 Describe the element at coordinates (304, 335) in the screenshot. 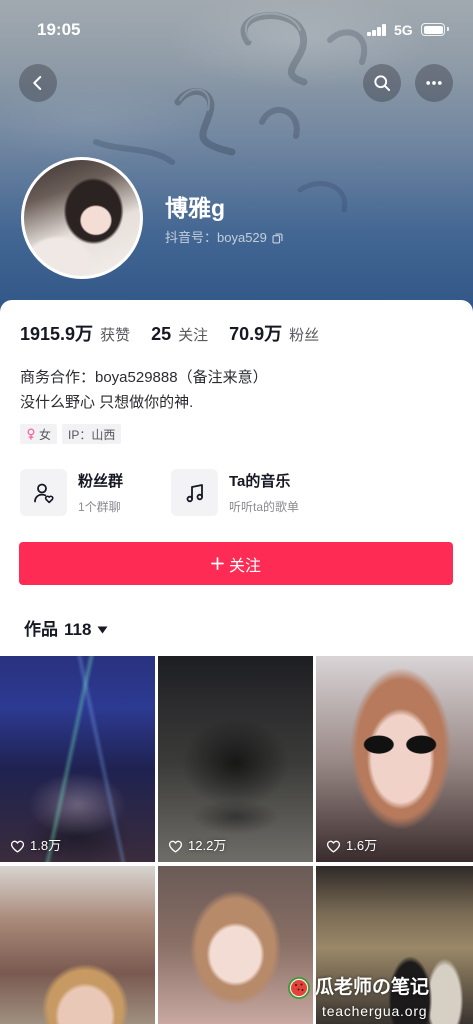

I see `stat-label: 粉丝` at that location.